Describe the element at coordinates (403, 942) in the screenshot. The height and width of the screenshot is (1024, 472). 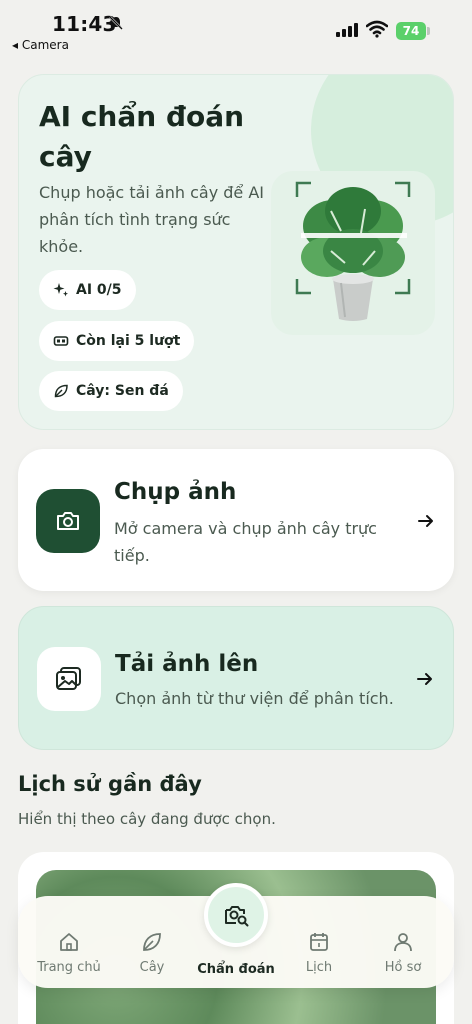
I see `user-icon` at that location.